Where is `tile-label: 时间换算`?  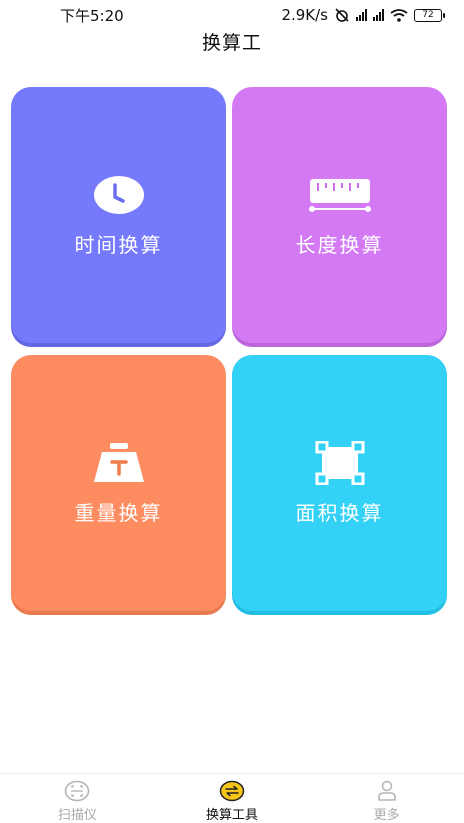 tile-label: 时间换算 is located at coordinates (118, 245).